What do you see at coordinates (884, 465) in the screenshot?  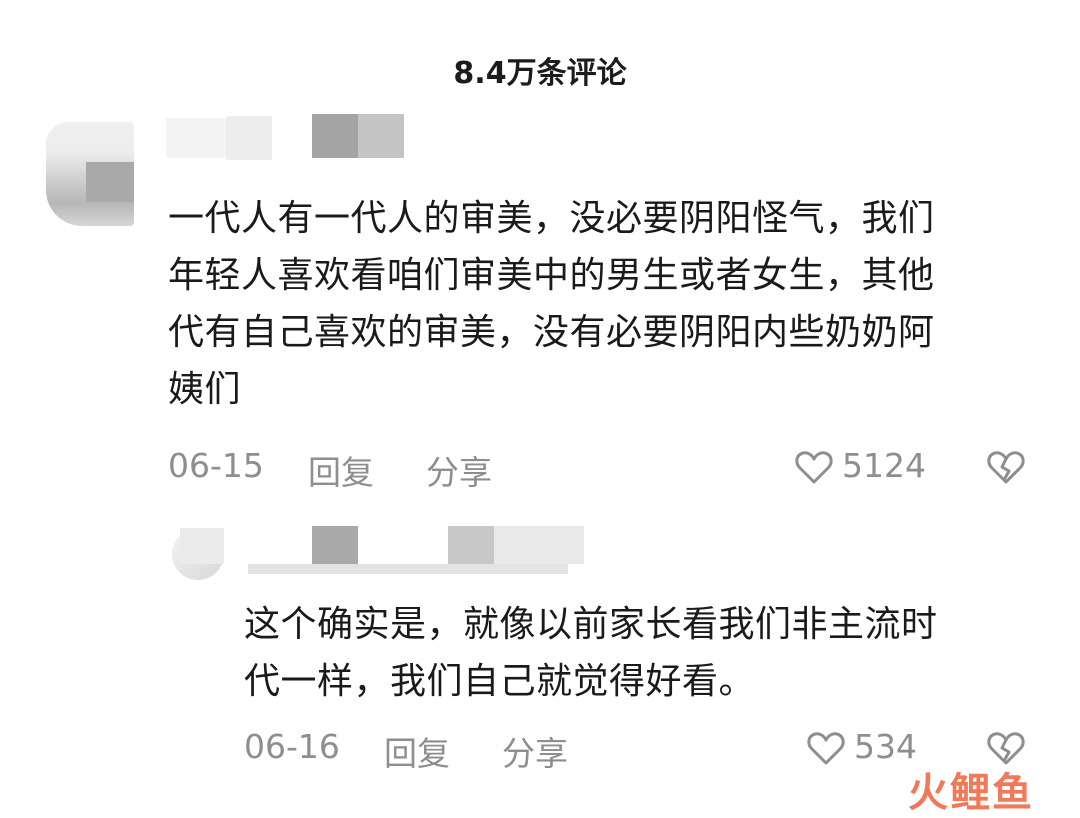 I see `like-count: 5124` at bounding box center [884, 465].